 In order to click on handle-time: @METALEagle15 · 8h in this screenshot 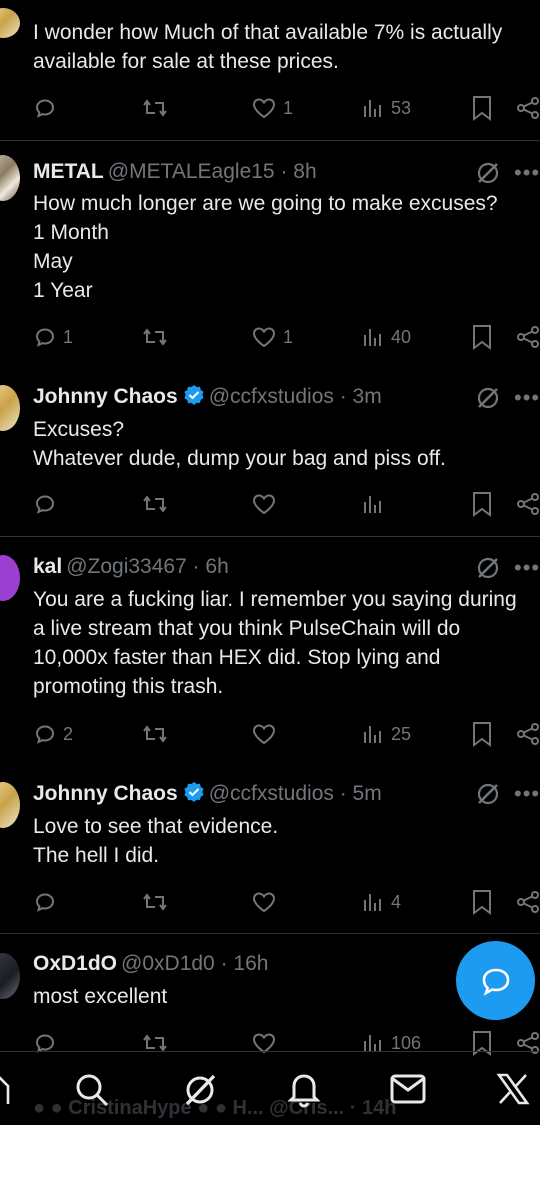, I will do `click(212, 171)`.